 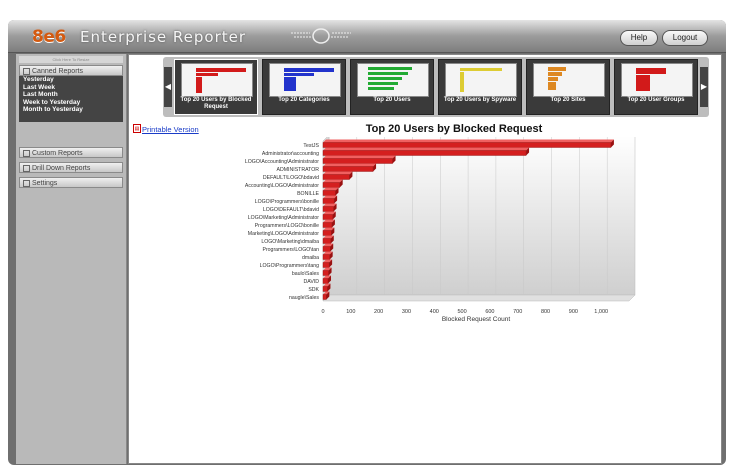 What do you see at coordinates (71, 110) in the screenshot?
I see `sidebar-item-month-to-yesterday: Month to Yesterday` at bounding box center [71, 110].